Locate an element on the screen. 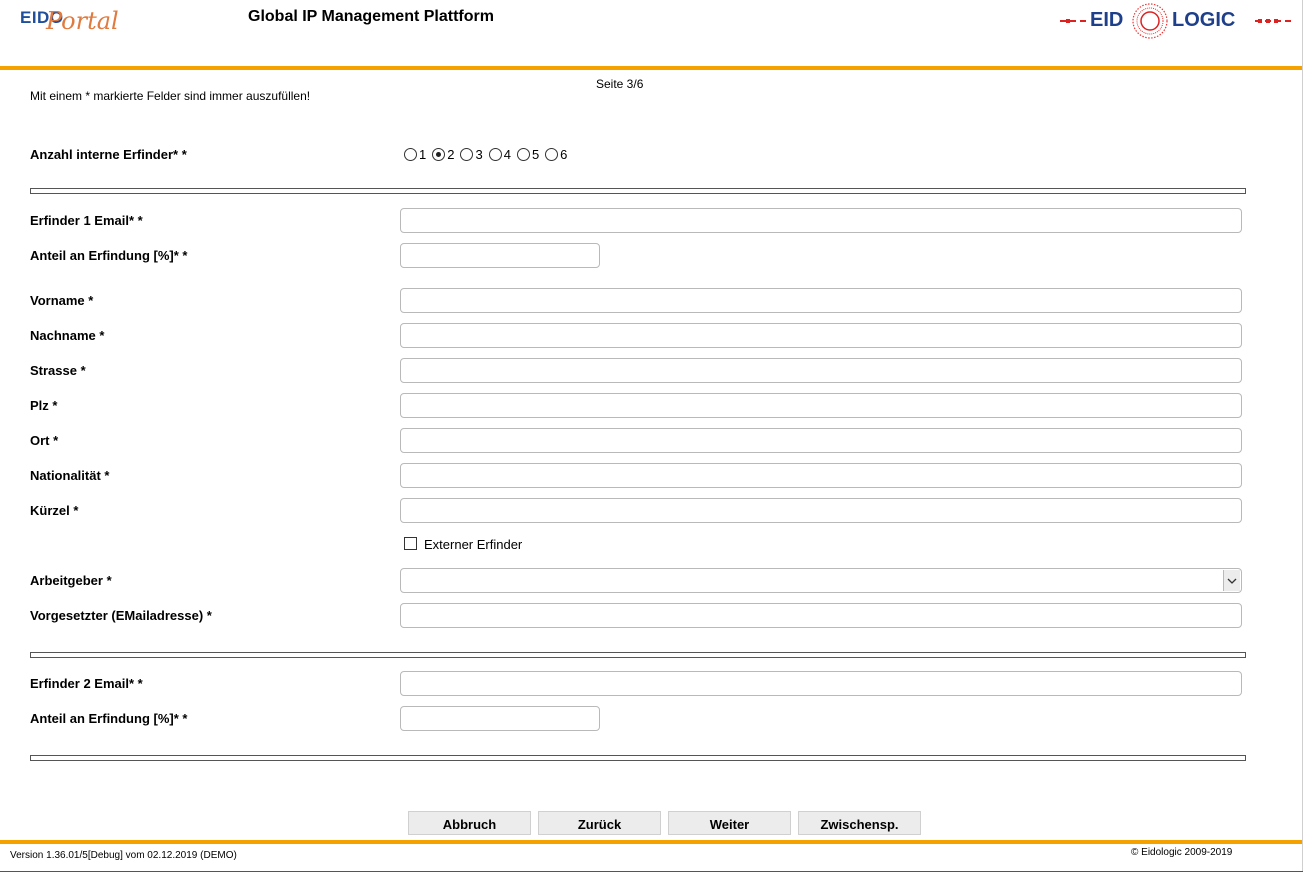 The image size is (1305, 872). inventor-count-option-2: 2 is located at coordinates (443, 154).